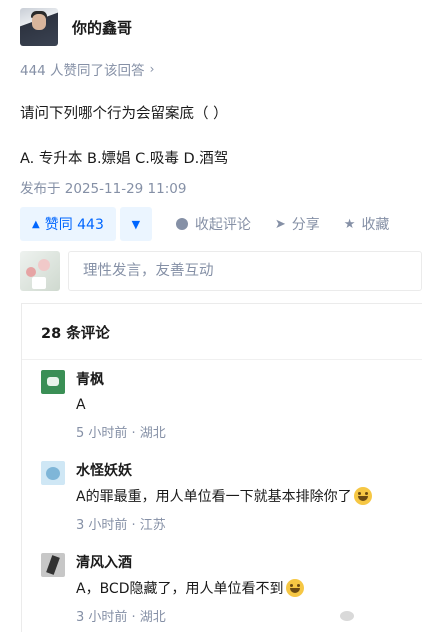  What do you see at coordinates (75, 334) in the screenshot?
I see `comments-count-title: 28 条评论` at bounding box center [75, 334].